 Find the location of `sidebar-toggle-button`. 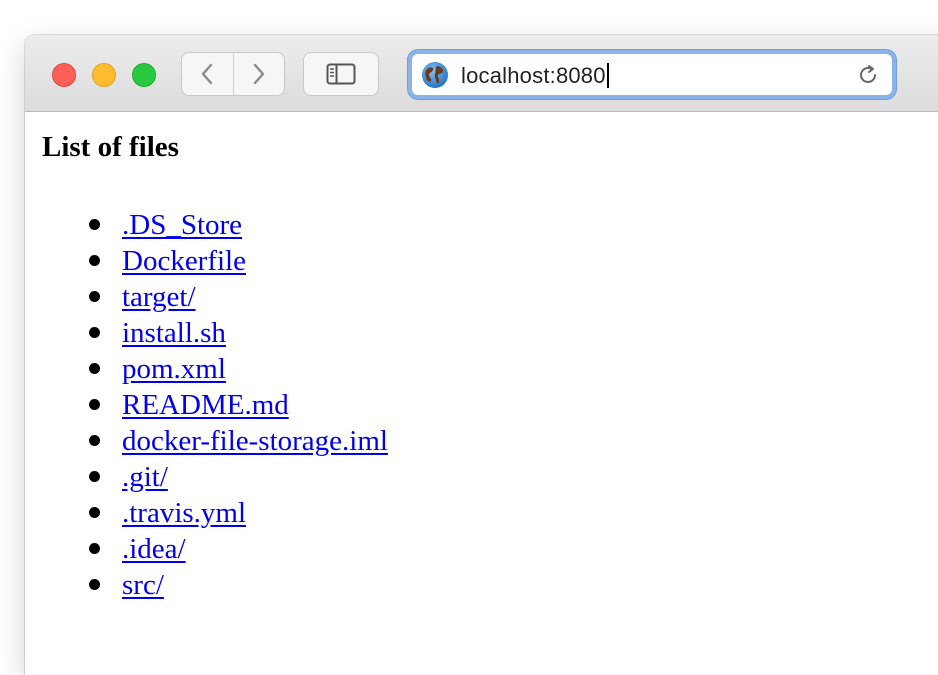

sidebar-toggle-button is located at coordinates (341, 74).